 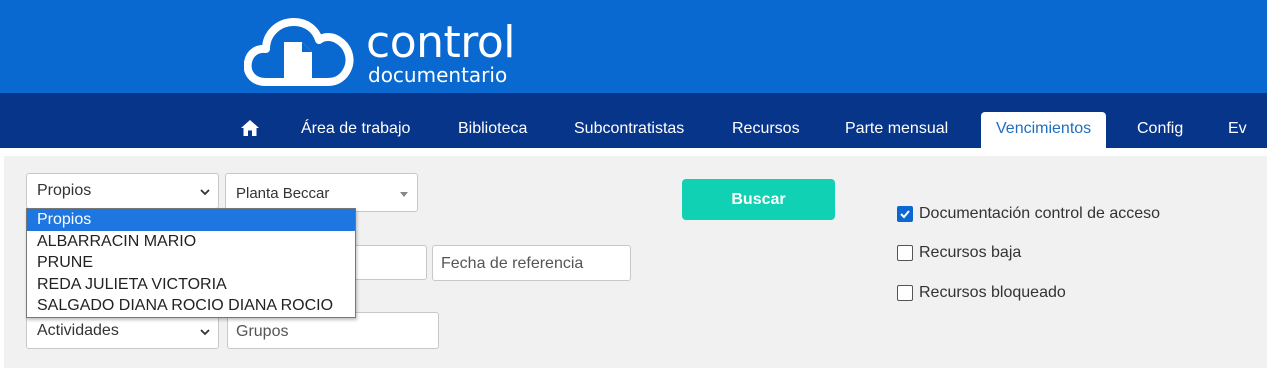 I want to click on site-select-value: Planta Beccar, so click(x=283, y=193).